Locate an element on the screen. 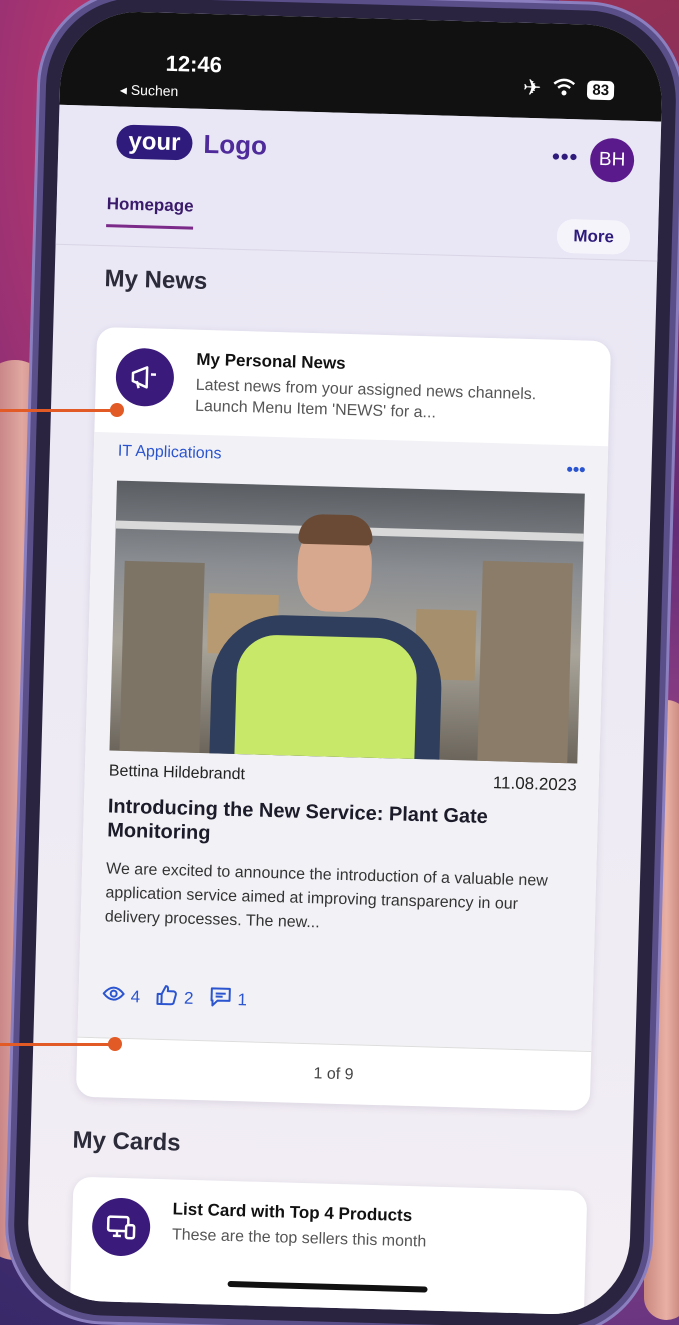 The height and width of the screenshot is (1325, 679). status-bar: 12:46 ◂ Suchen ✈ 83 is located at coordinates (361, 65).